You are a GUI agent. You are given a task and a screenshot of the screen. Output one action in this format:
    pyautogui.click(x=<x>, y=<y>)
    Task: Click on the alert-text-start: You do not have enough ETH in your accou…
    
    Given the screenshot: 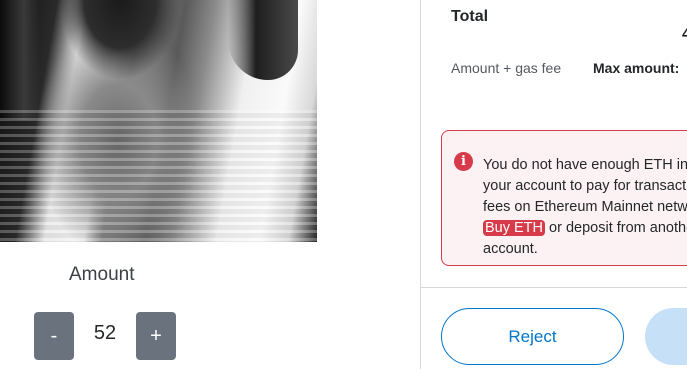 What is the action you would take?
    pyautogui.click(x=585, y=186)
    